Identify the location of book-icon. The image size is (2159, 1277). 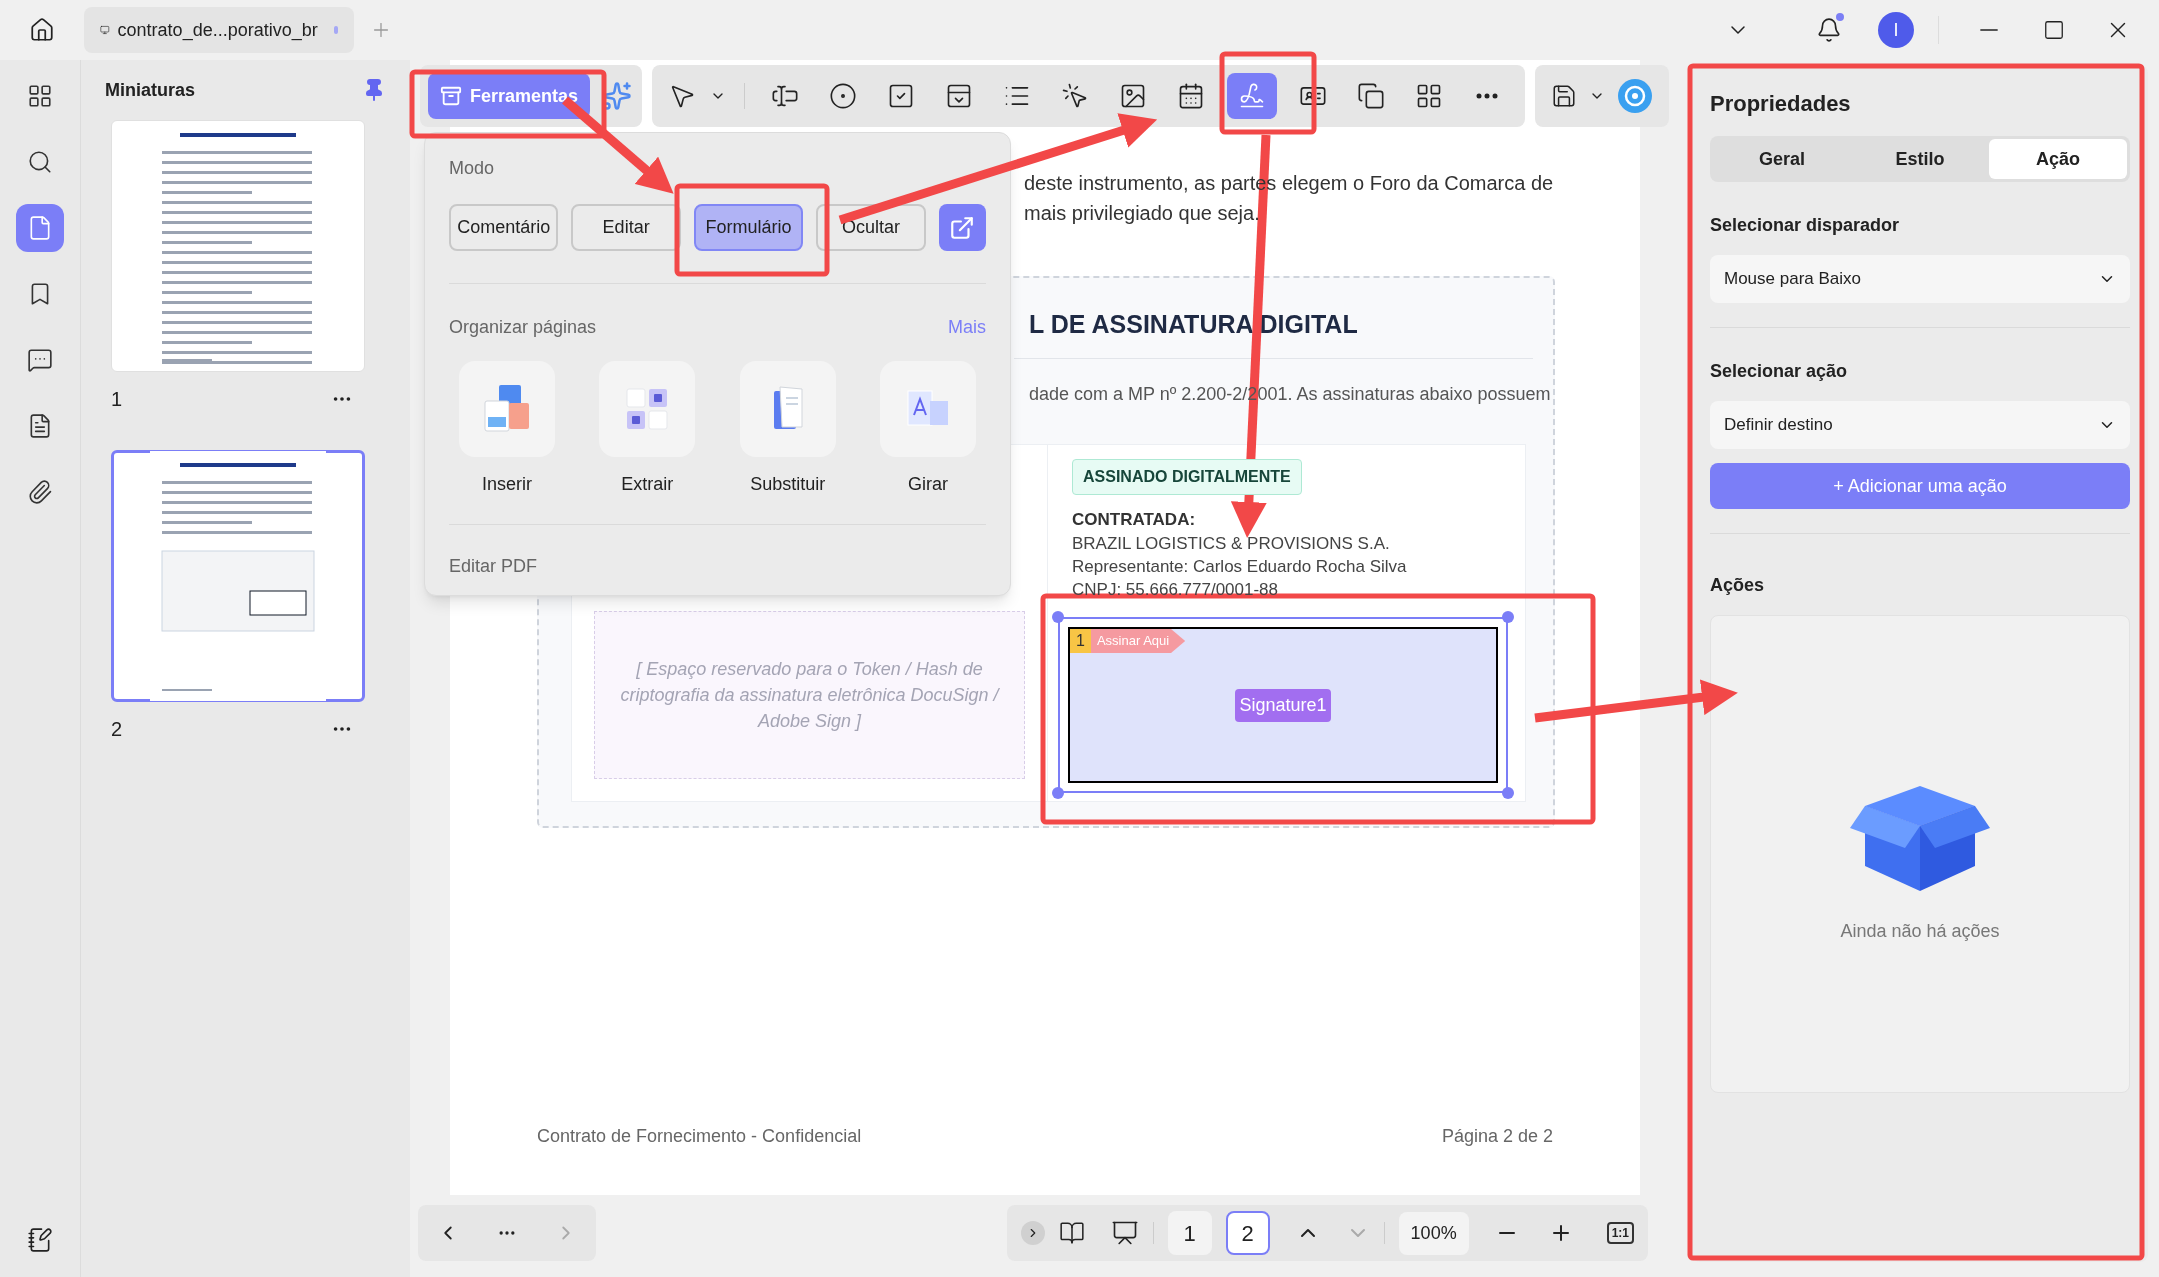
(1071, 1233).